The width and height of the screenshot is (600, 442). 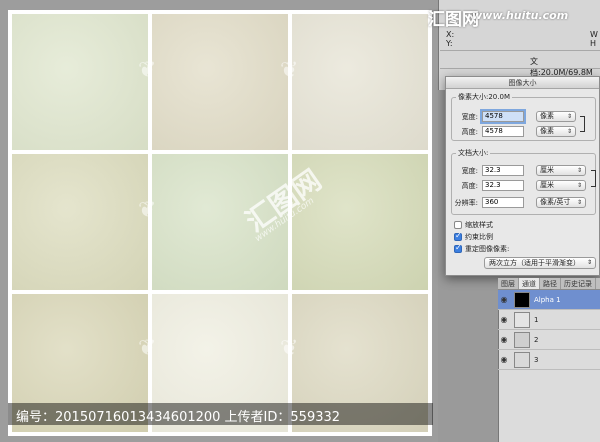 What do you see at coordinates (473, 153) in the screenshot?
I see `document-size-label: 文档大小:` at bounding box center [473, 153].